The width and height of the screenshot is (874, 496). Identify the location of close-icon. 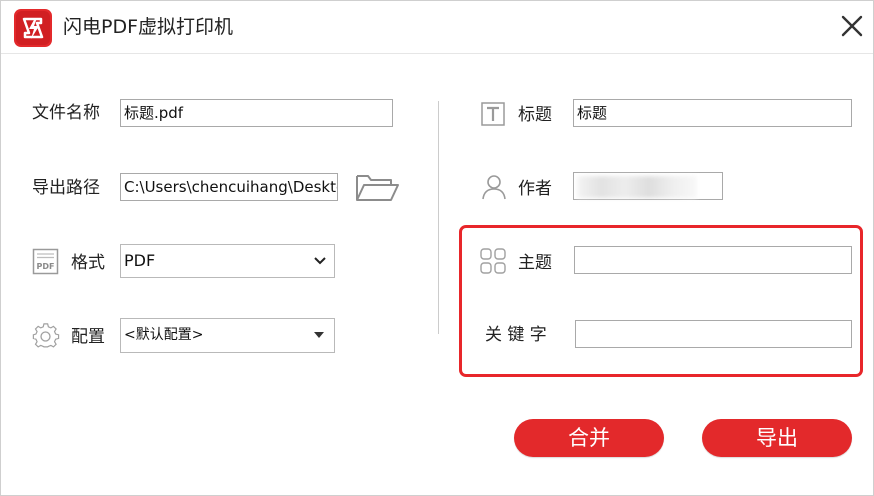
(852, 26).